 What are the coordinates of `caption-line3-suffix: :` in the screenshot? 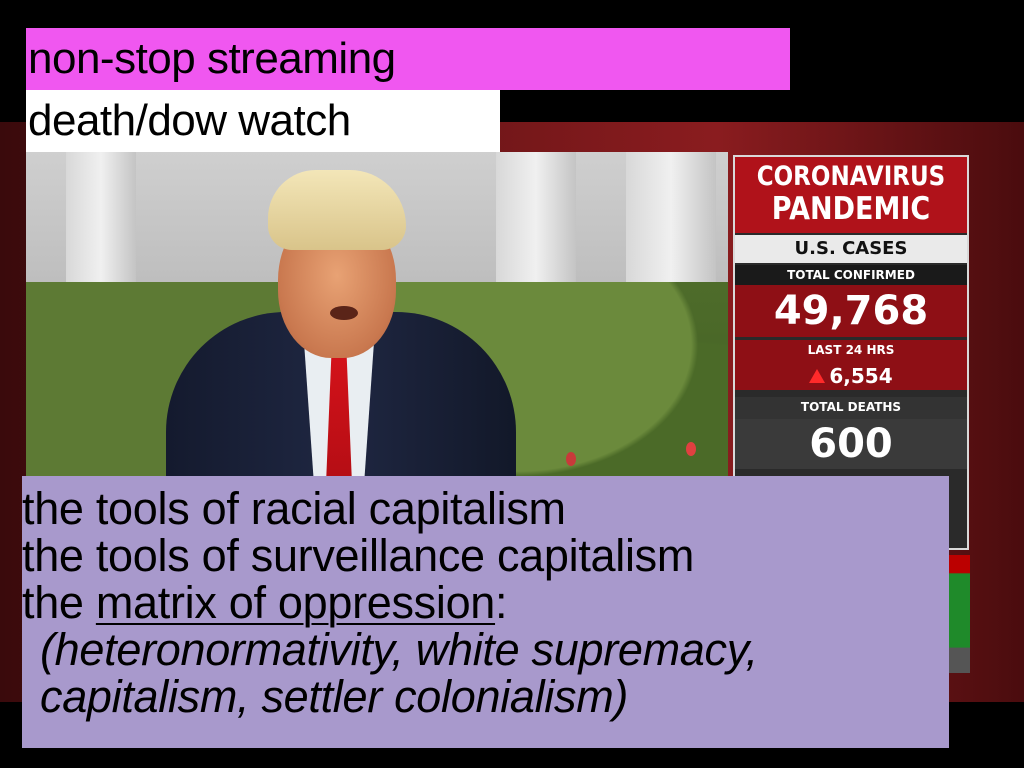 It's located at (501, 602).